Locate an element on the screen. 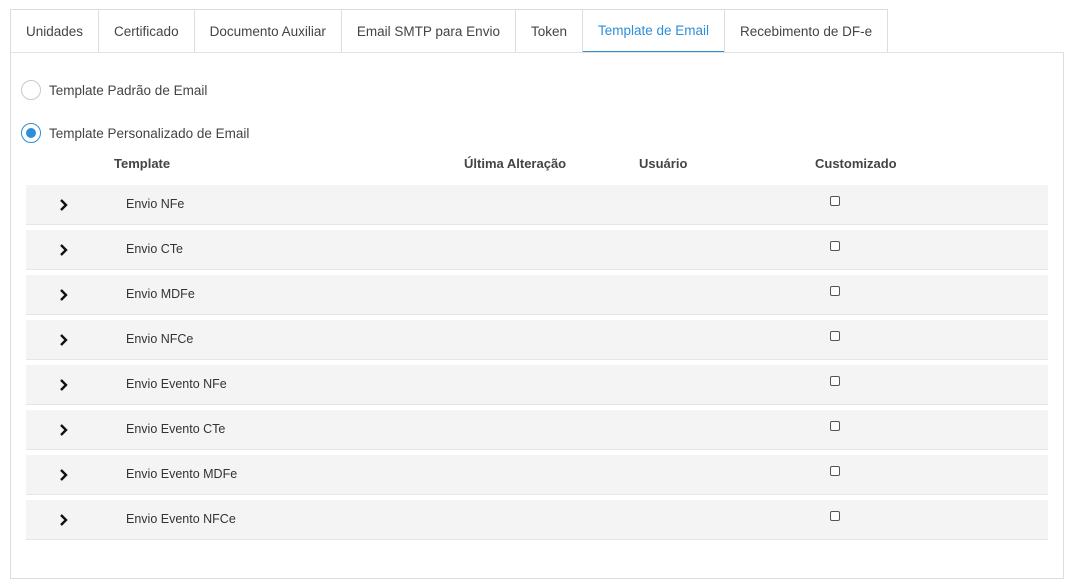  table-row: Envio Evento NFe is located at coordinates (537, 385).